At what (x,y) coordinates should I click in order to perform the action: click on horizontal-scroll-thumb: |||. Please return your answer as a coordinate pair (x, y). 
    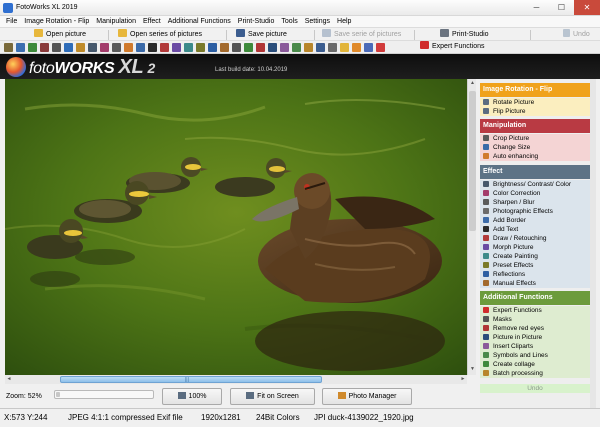
    Looking at the image, I should click on (191, 379).